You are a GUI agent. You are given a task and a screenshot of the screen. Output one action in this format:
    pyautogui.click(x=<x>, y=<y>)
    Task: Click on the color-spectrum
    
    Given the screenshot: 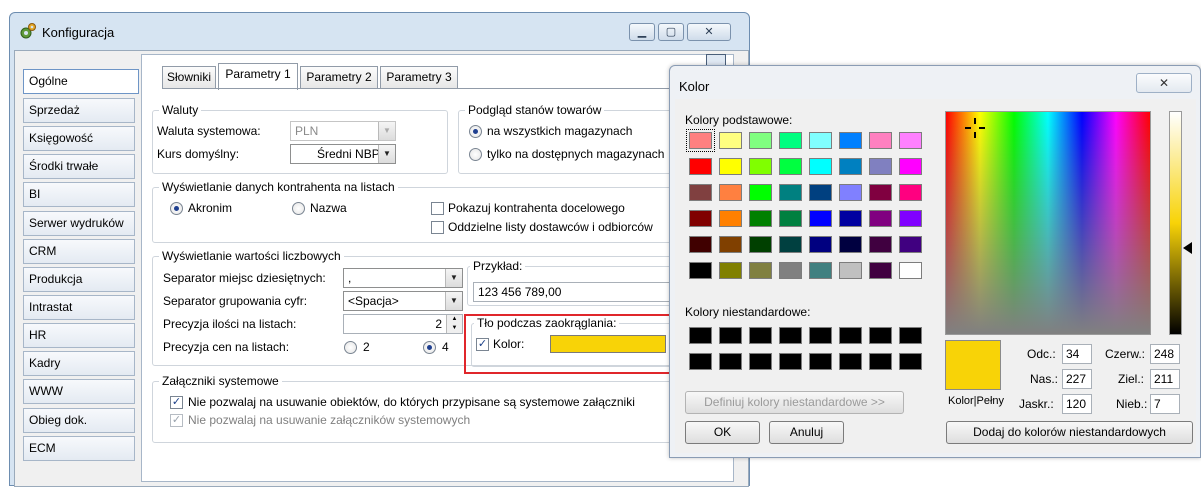 What is the action you would take?
    pyautogui.click(x=1048, y=223)
    